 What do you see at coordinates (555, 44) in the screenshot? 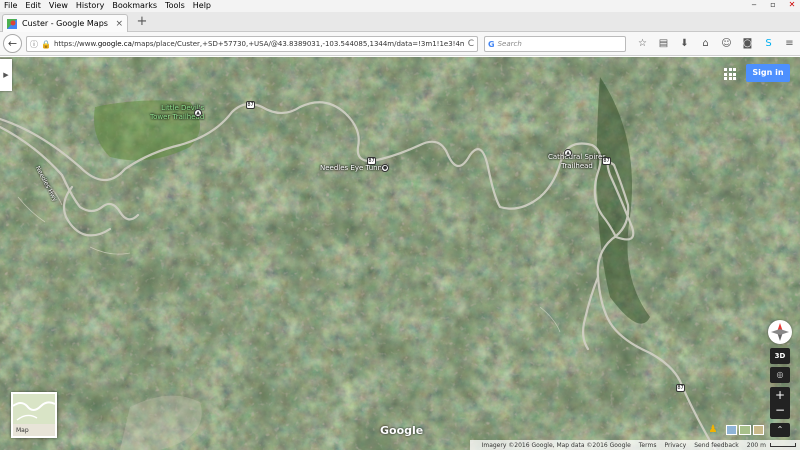
I see `search-input: G Search` at bounding box center [555, 44].